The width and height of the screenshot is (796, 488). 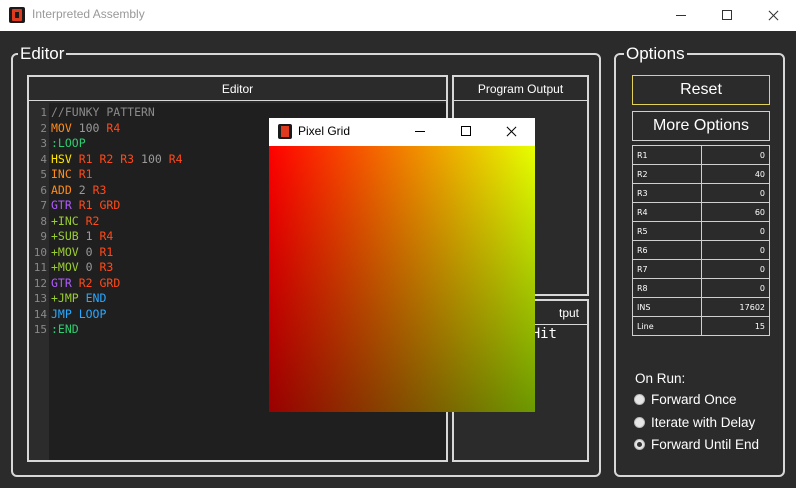 What do you see at coordinates (65, 329) in the screenshot?
I see `code-token: :END` at bounding box center [65, 329].